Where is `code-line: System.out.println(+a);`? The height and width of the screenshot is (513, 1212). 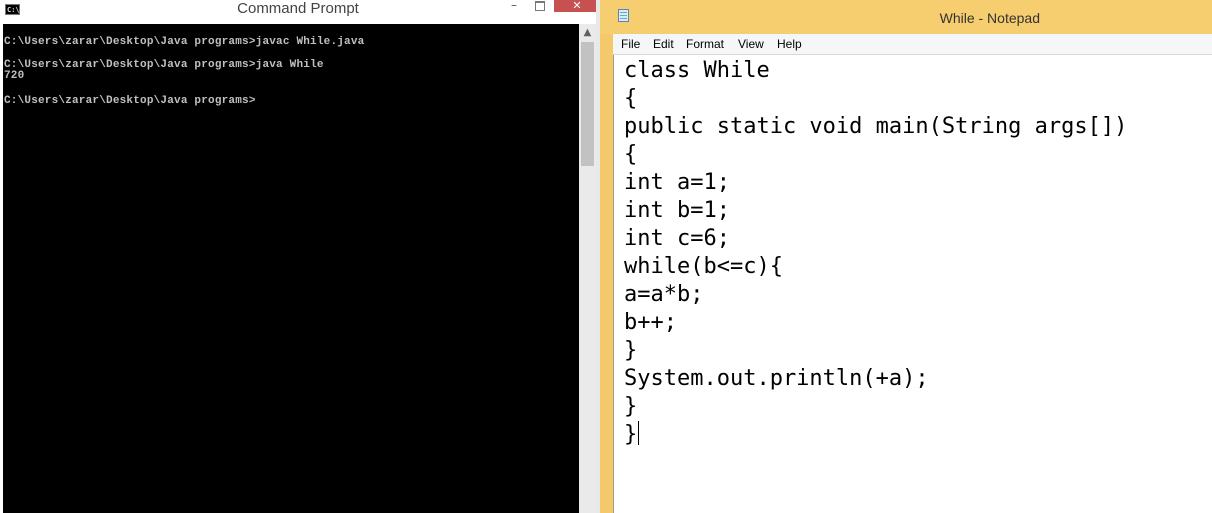
code-line: System.out.println(+a); is located at coordinates (776, 378).